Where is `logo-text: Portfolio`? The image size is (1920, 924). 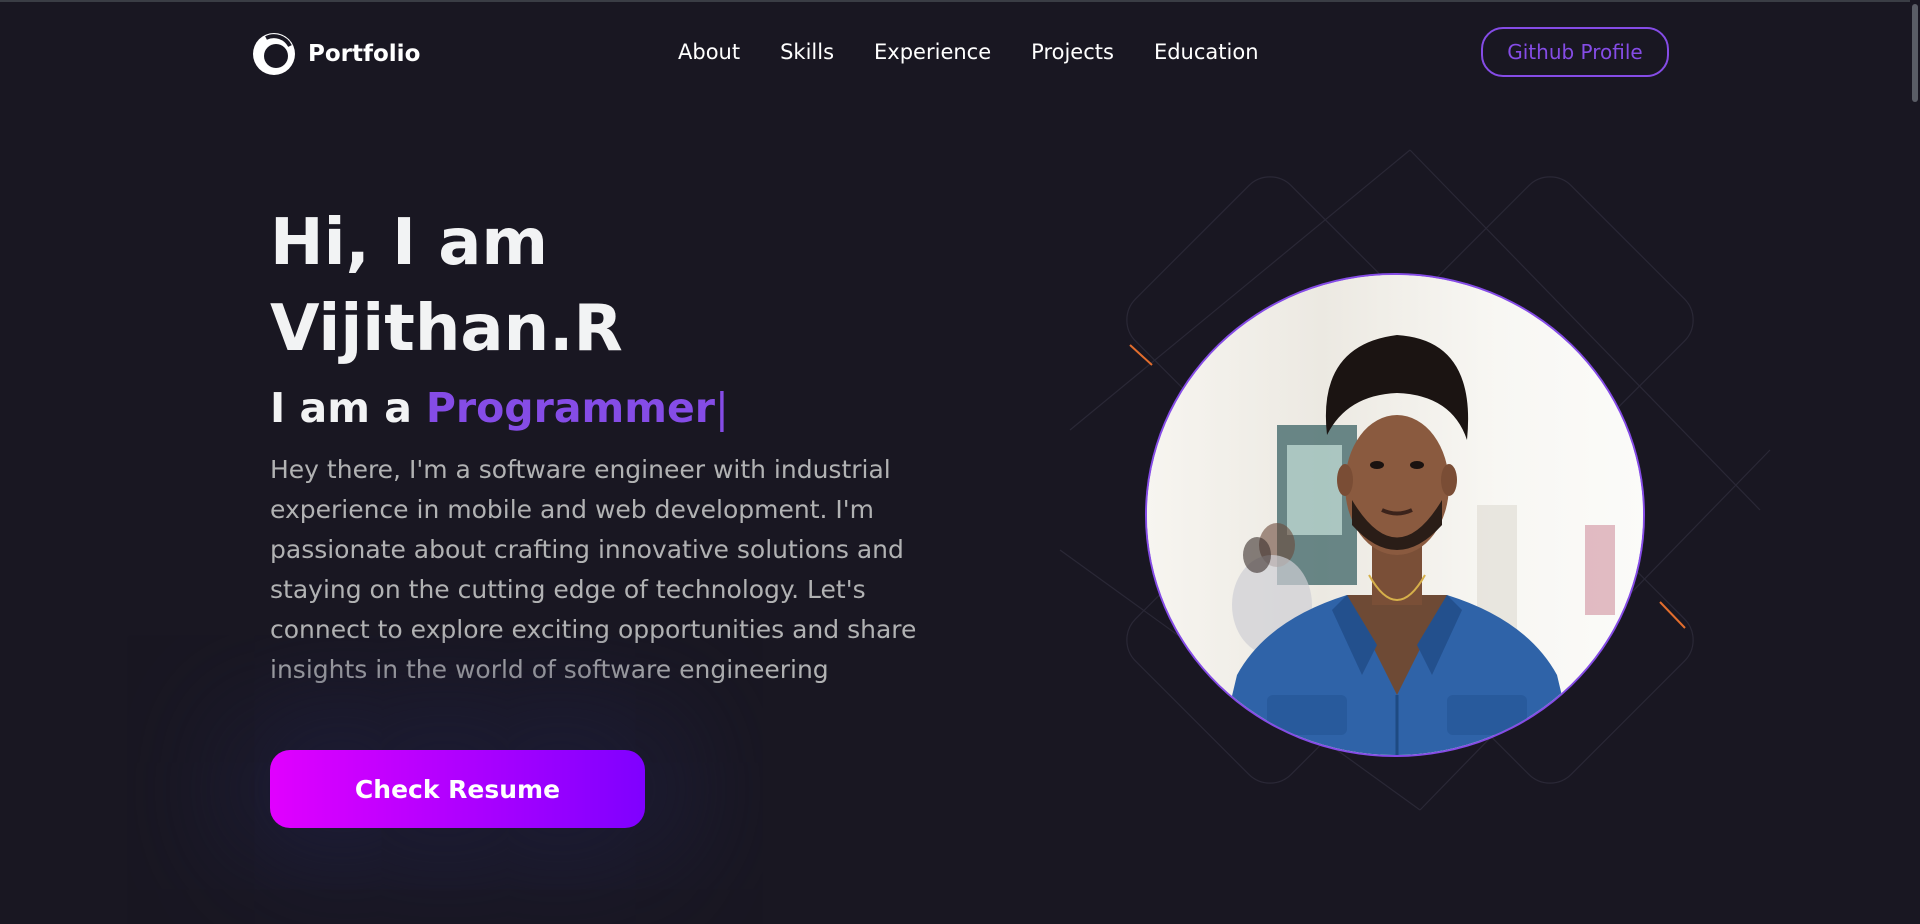
logo-text: Portfolio is located at coordinates (364, 54).